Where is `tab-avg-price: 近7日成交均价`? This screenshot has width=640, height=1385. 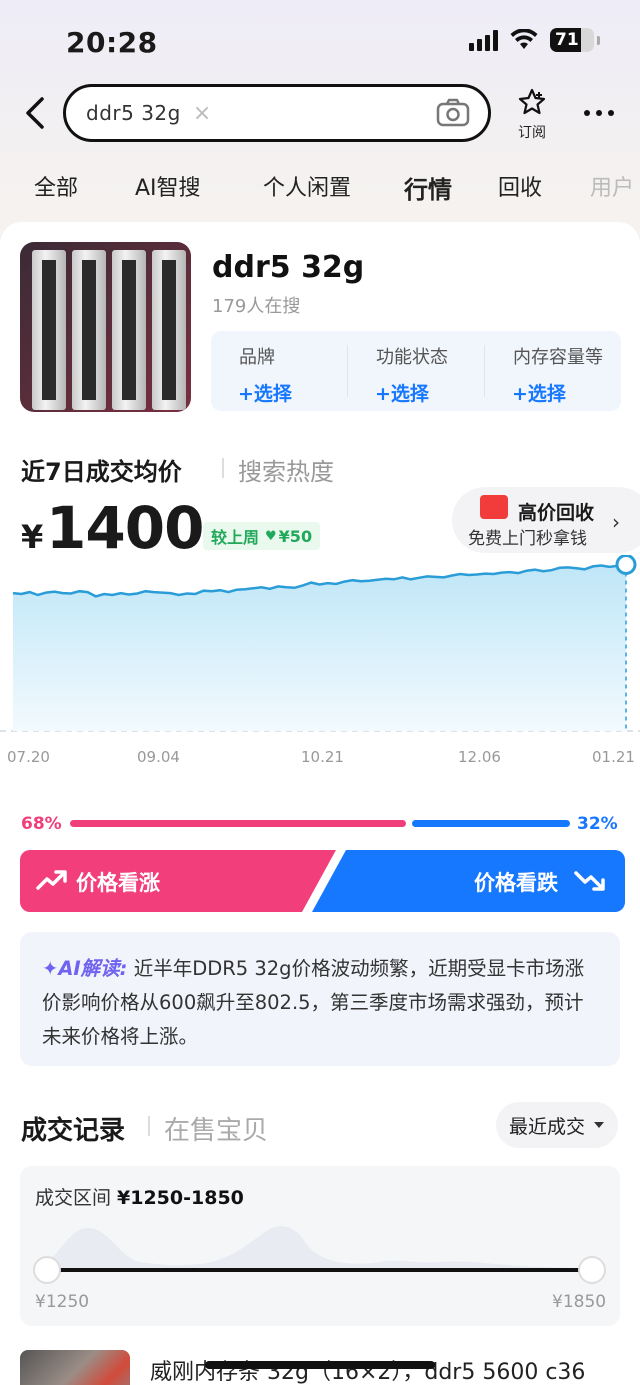
tab-avg-price: 近7日成交均价 is located at coordinates (101, 469).